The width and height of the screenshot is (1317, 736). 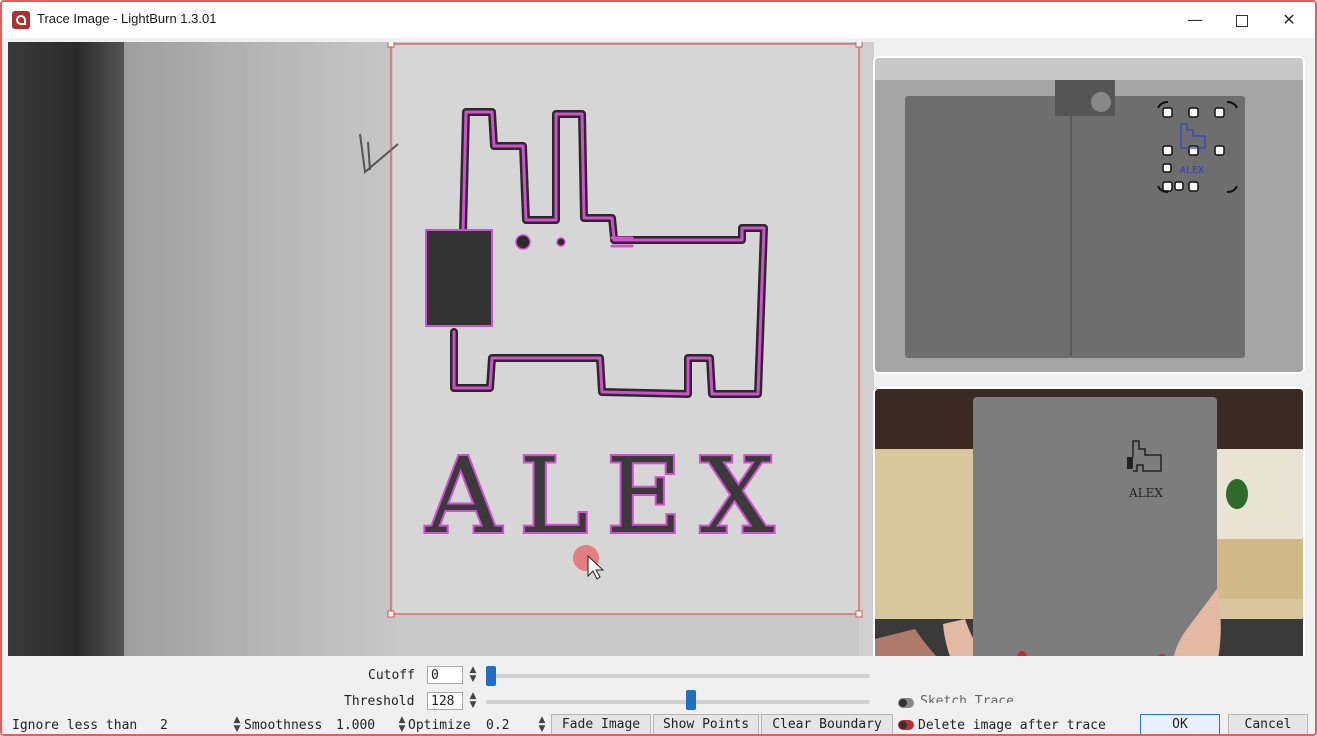 What do you see at coordinates (391, 675) in the screenshot?
I see `cutoff-label: Cutoff` at bounding box center [391, 675].